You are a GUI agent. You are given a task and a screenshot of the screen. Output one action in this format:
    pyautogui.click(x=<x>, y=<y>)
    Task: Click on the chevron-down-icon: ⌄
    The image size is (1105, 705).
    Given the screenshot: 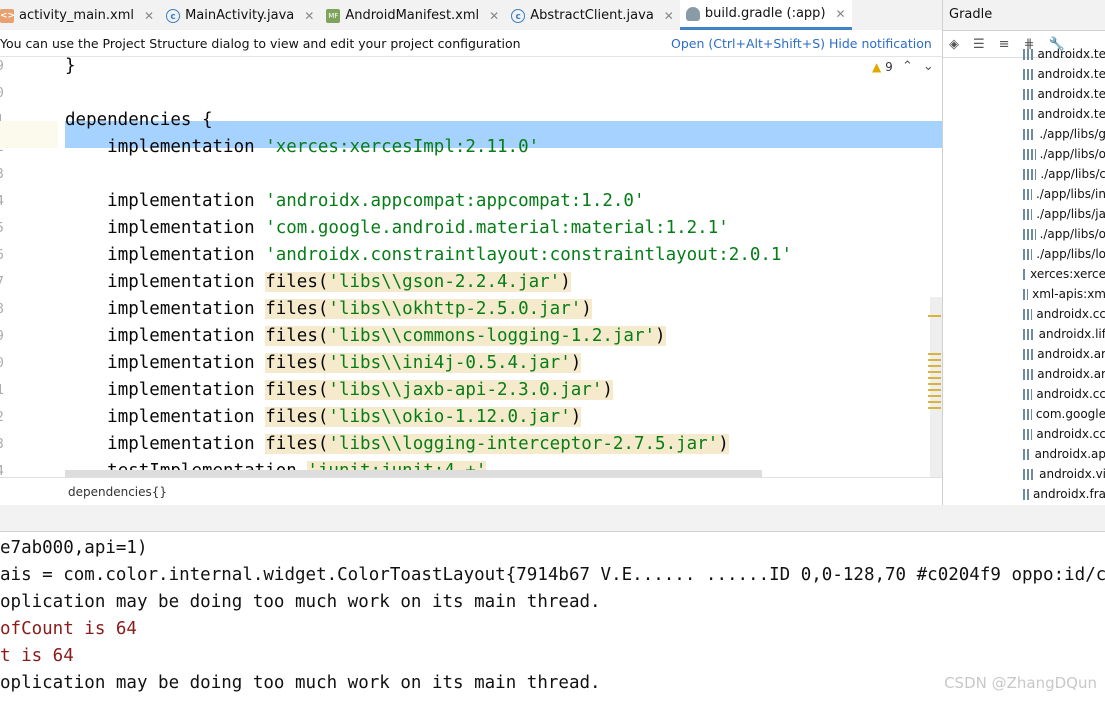 What is the action you would take?
    pyautogui.click(x=932, y=66)
    